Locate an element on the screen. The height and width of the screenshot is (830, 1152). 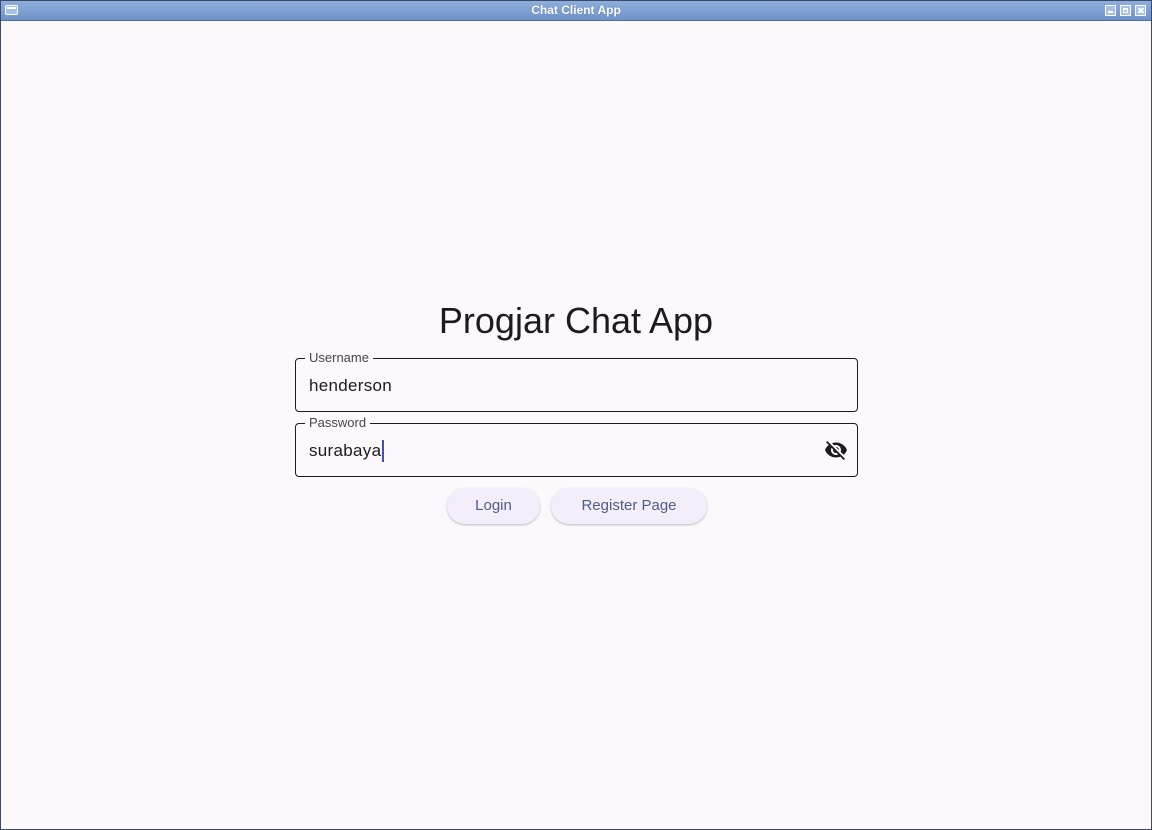
minimize-icon is located at coordinates (1110, 10).